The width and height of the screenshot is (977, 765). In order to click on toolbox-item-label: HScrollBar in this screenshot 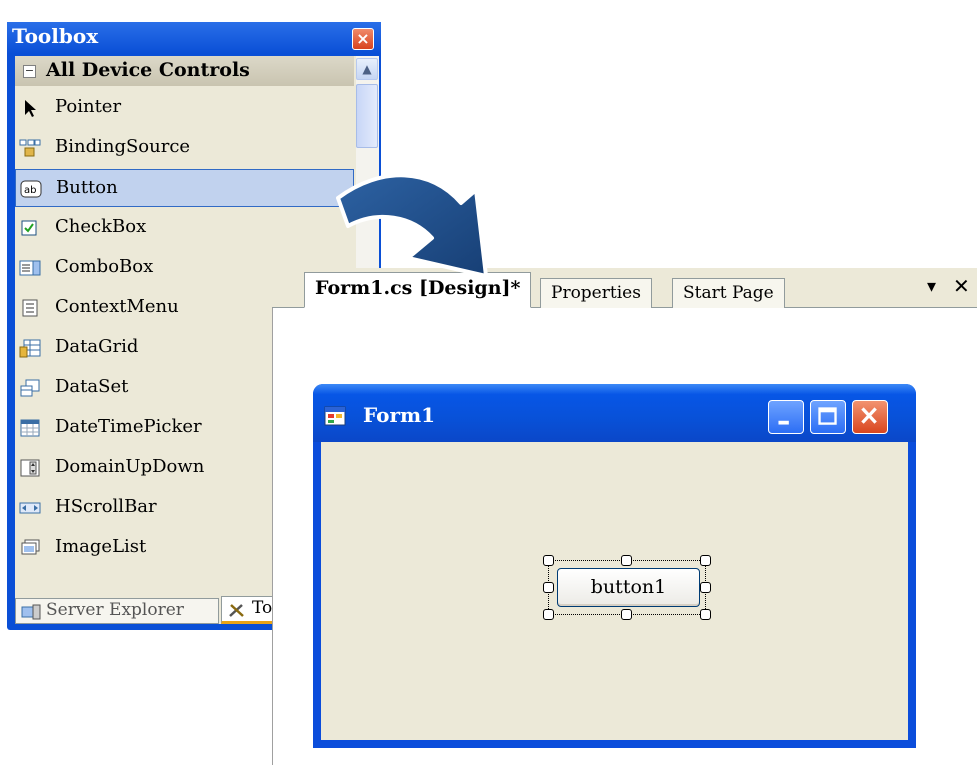, I will do `click(106, 506)`.